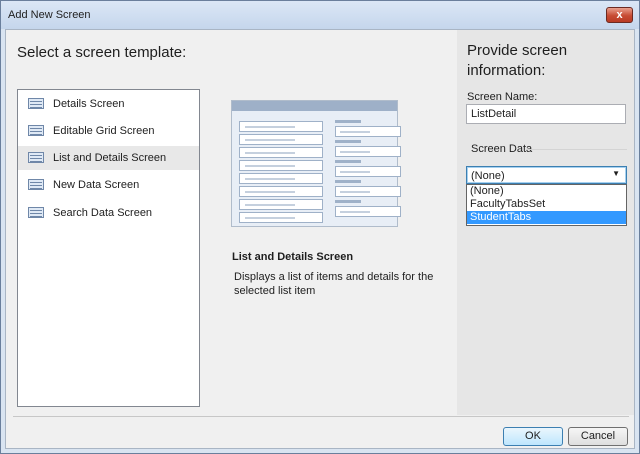 The width and height of the screenshot is (640, 454). I want to click on window-title: Add New Screen, so click(49, 15).